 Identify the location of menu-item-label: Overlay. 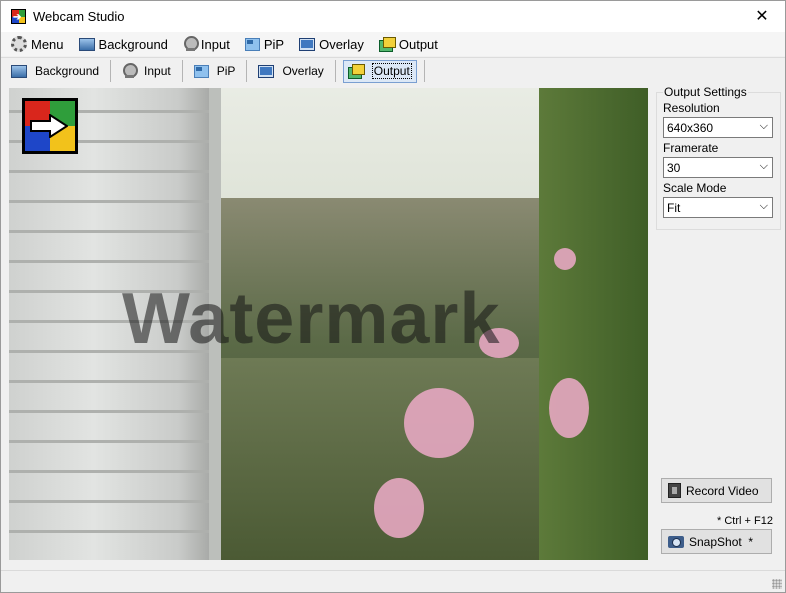
(341, 44).